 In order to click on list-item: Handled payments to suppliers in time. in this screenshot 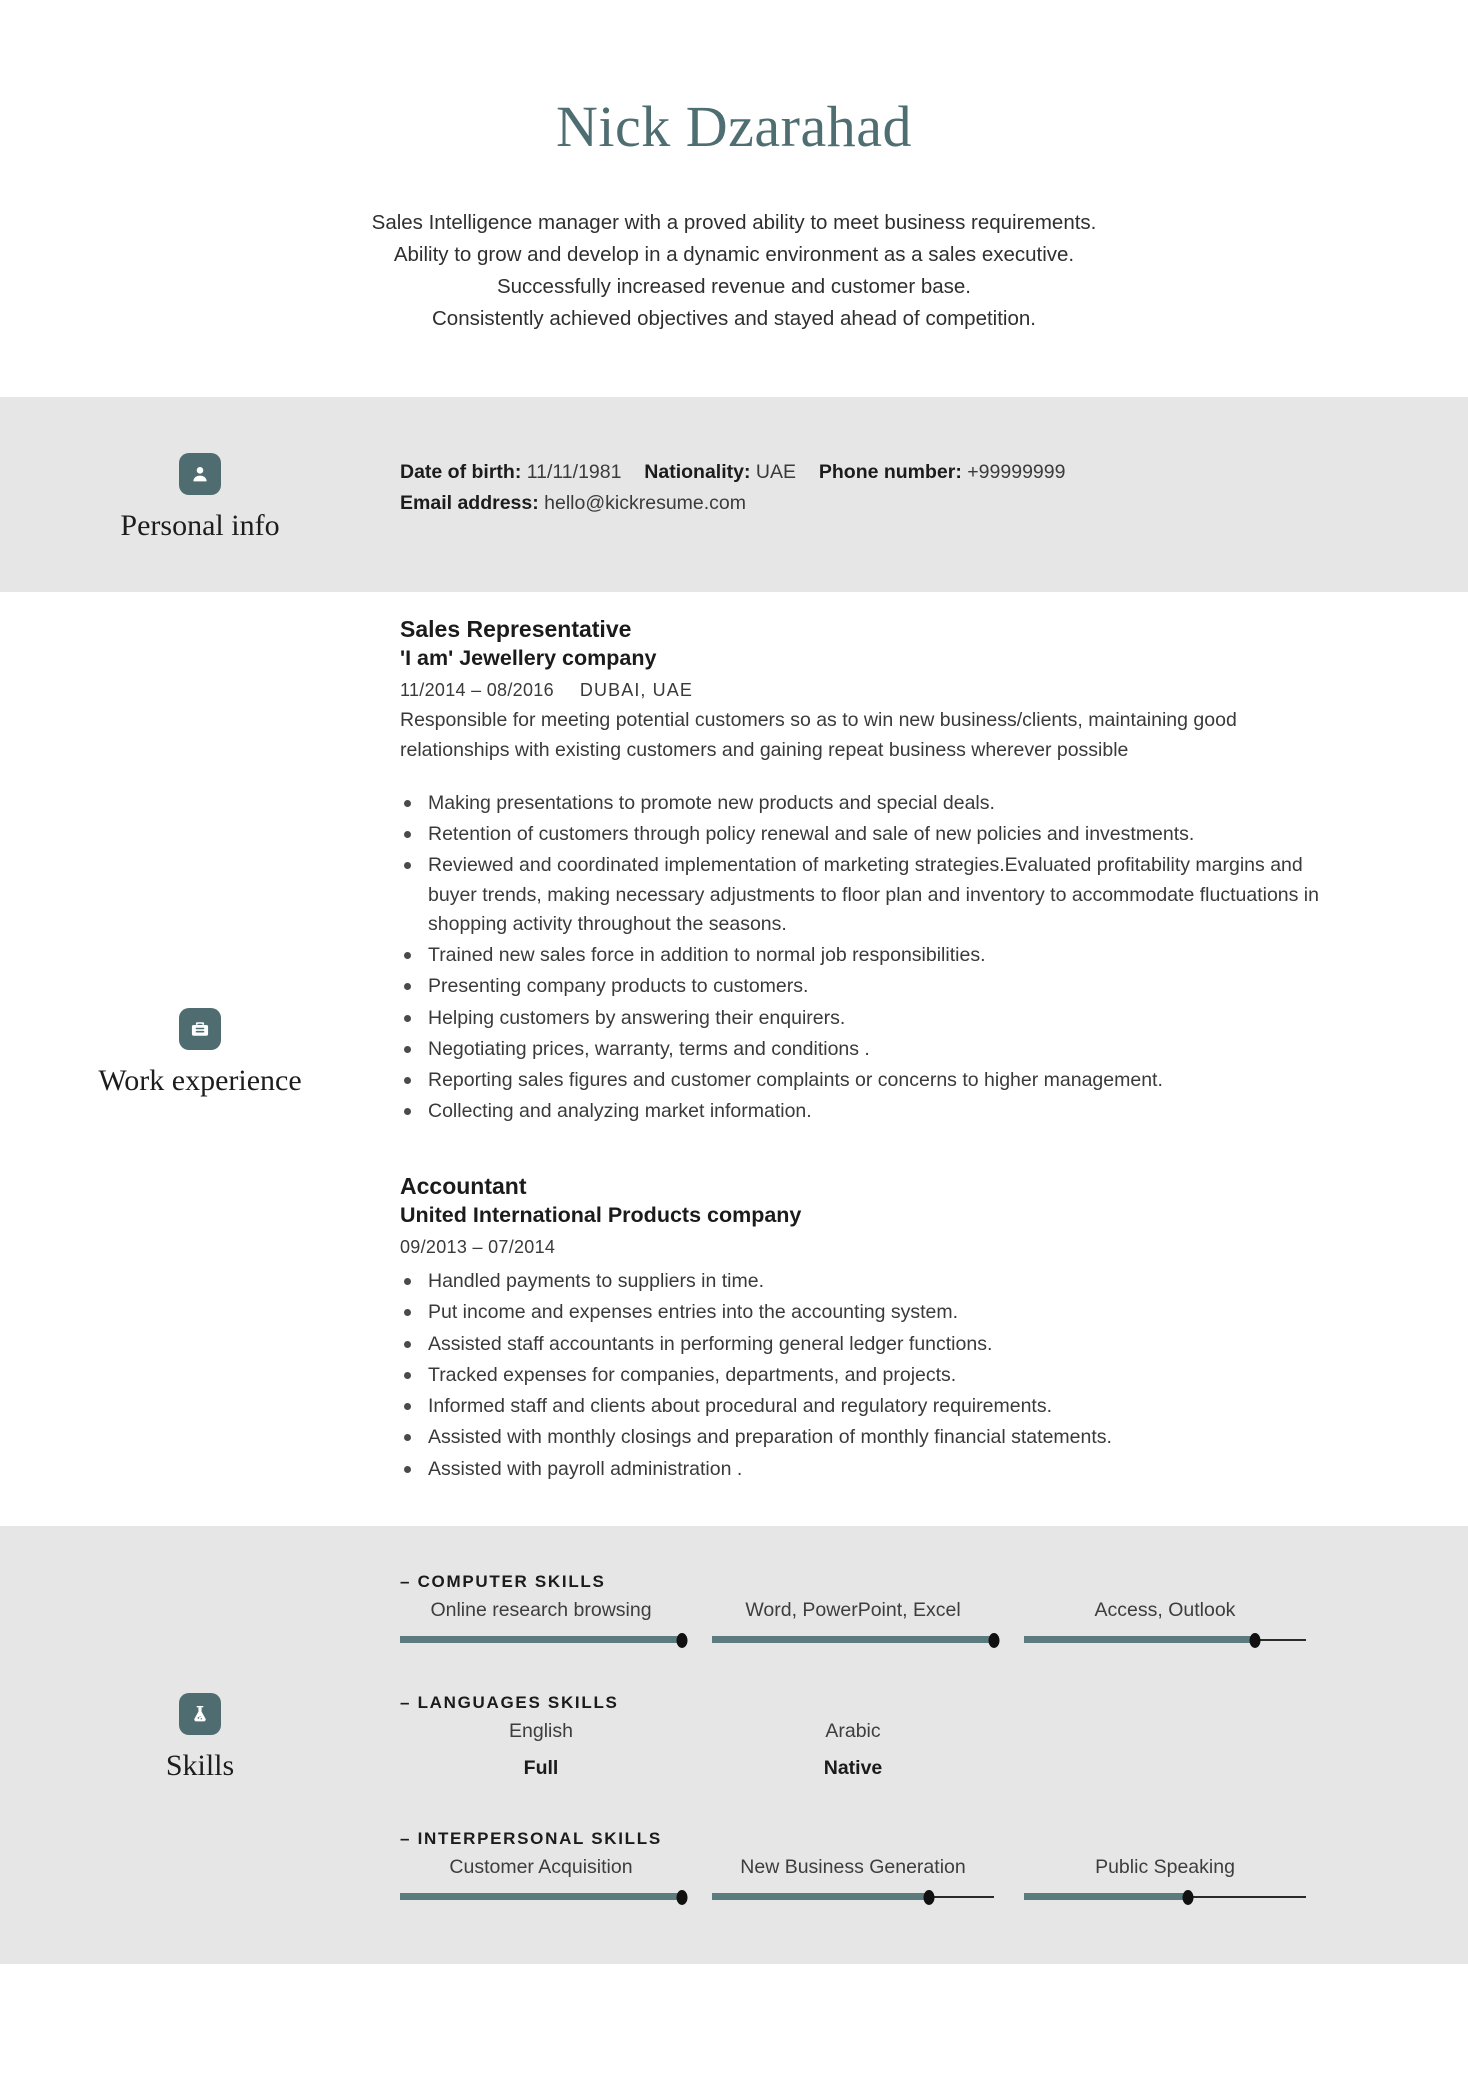, I will do `click(865, 1281)`.